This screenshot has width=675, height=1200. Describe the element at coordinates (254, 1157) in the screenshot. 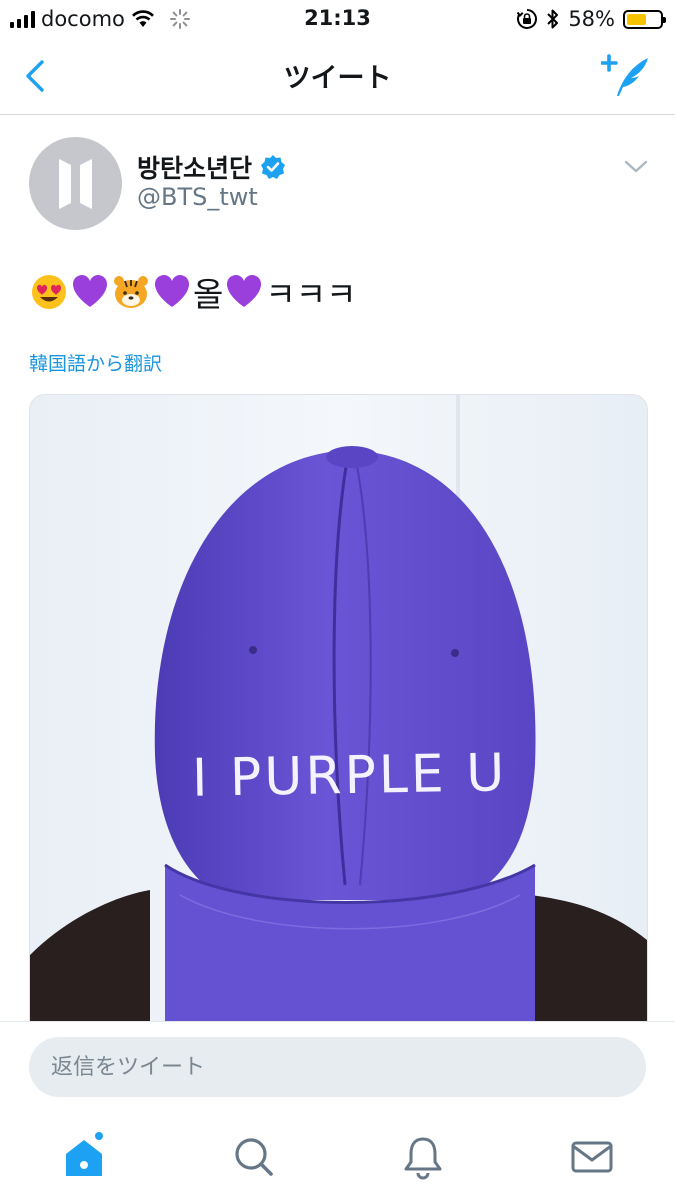

I see `search-icon` at that location.